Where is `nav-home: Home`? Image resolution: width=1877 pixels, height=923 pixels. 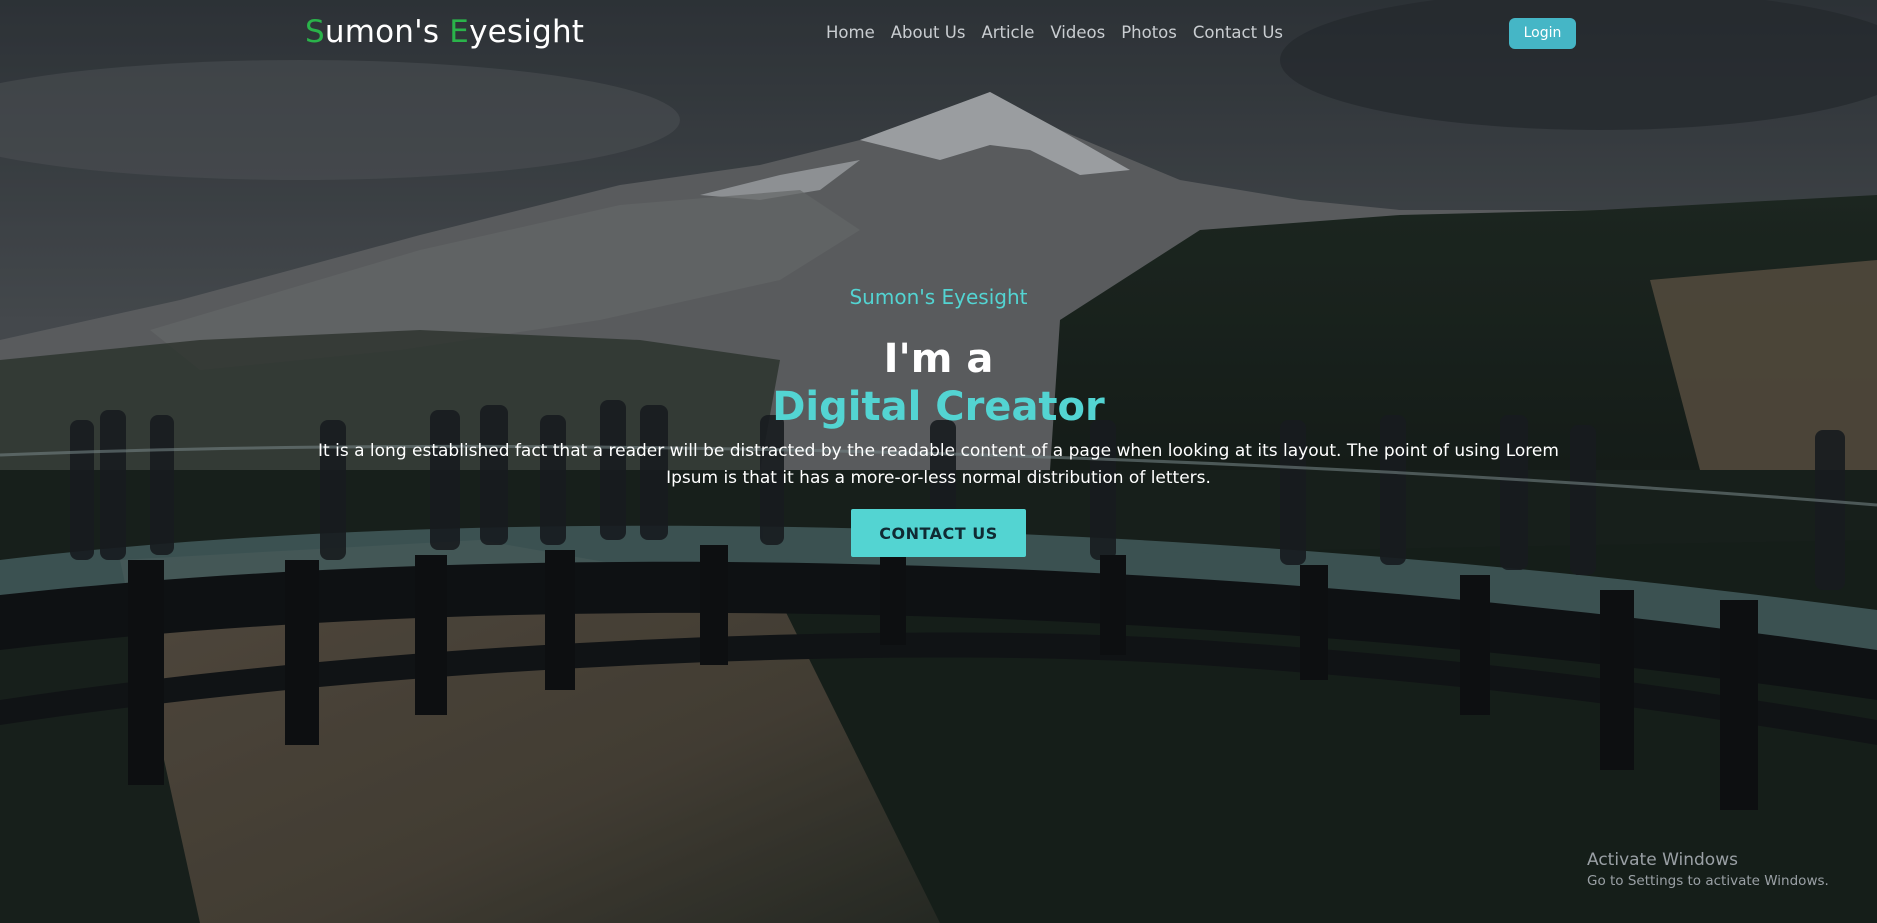 nav-home: Home is located at coordinates (850, 32).